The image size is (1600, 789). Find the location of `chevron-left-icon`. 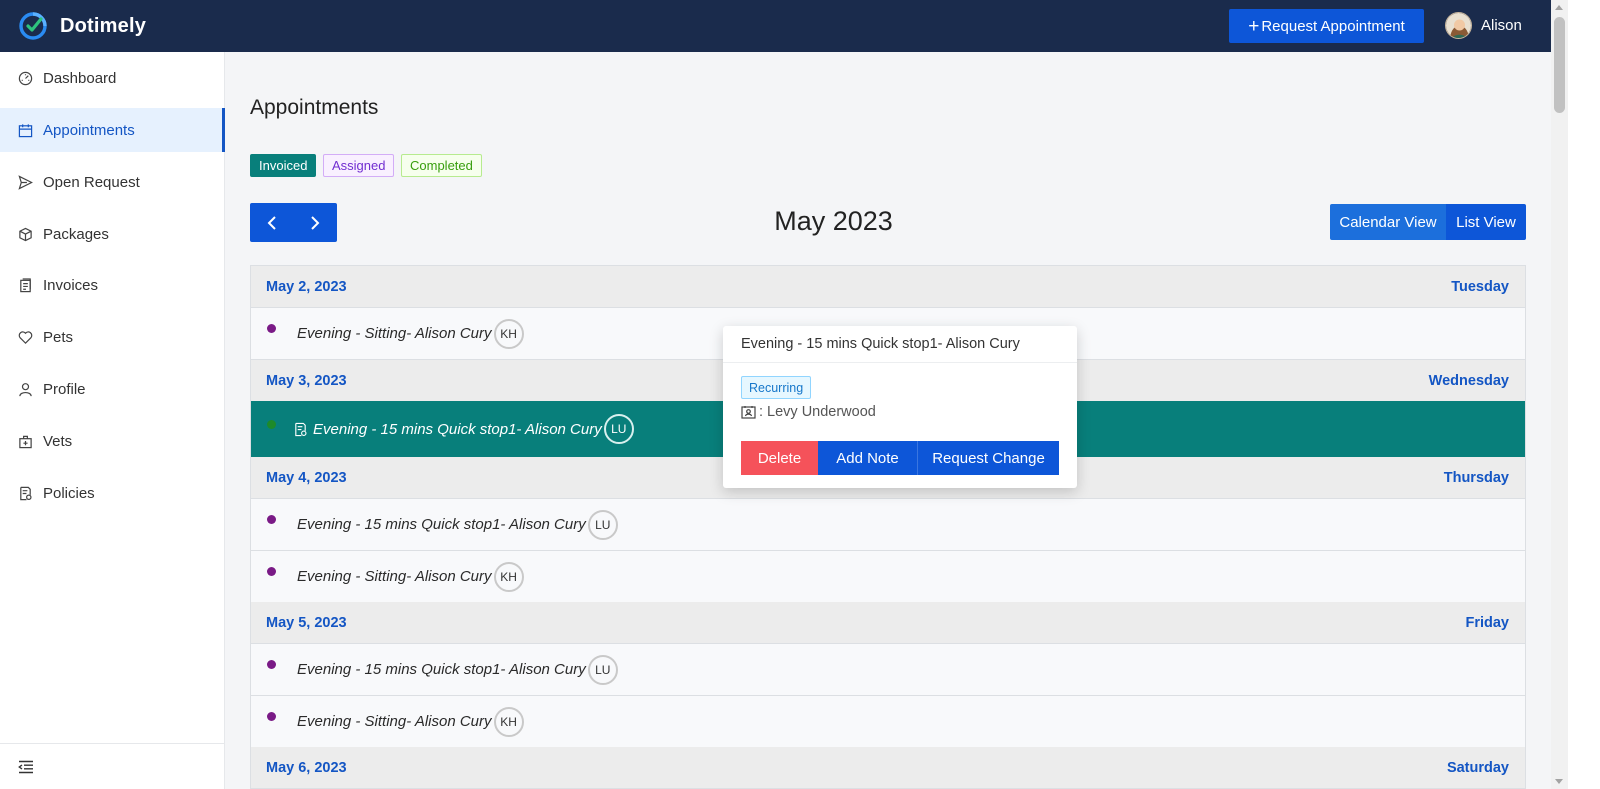

chevron-left-icon is located at coordinates (271, 222).